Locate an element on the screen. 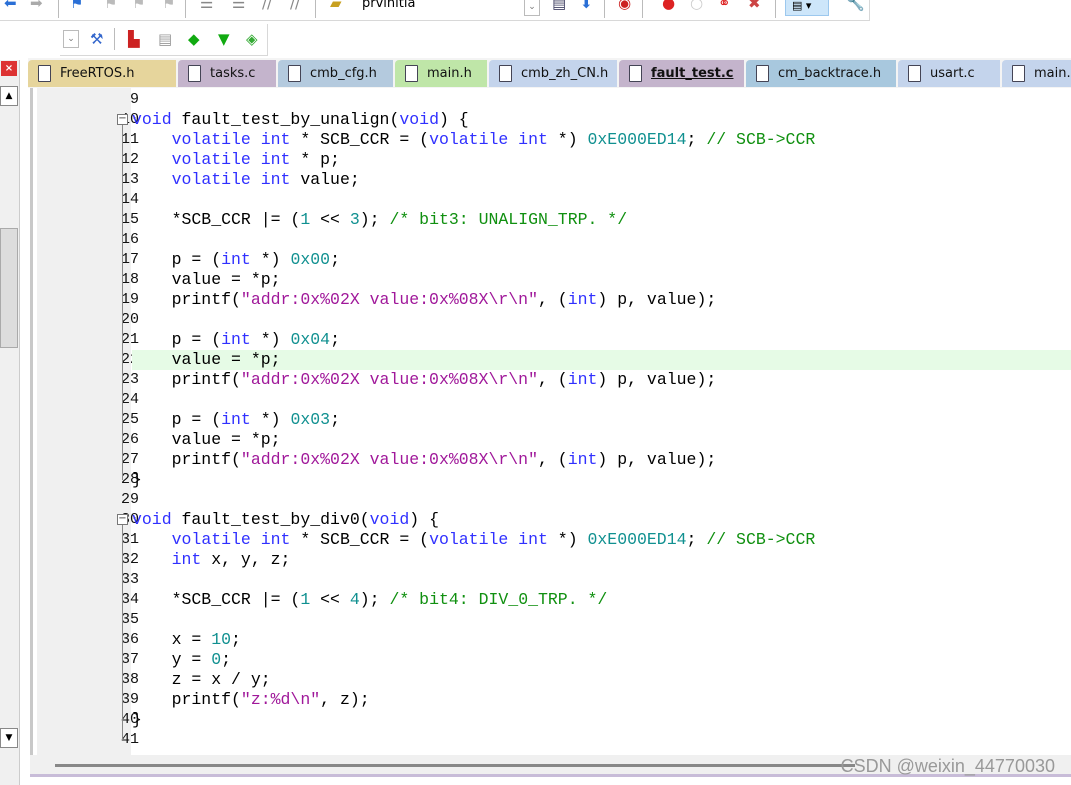 This screenshot has width=1071, height=785. tab-fault-test-c: fault_test.c is located at coordinates (681, 73).